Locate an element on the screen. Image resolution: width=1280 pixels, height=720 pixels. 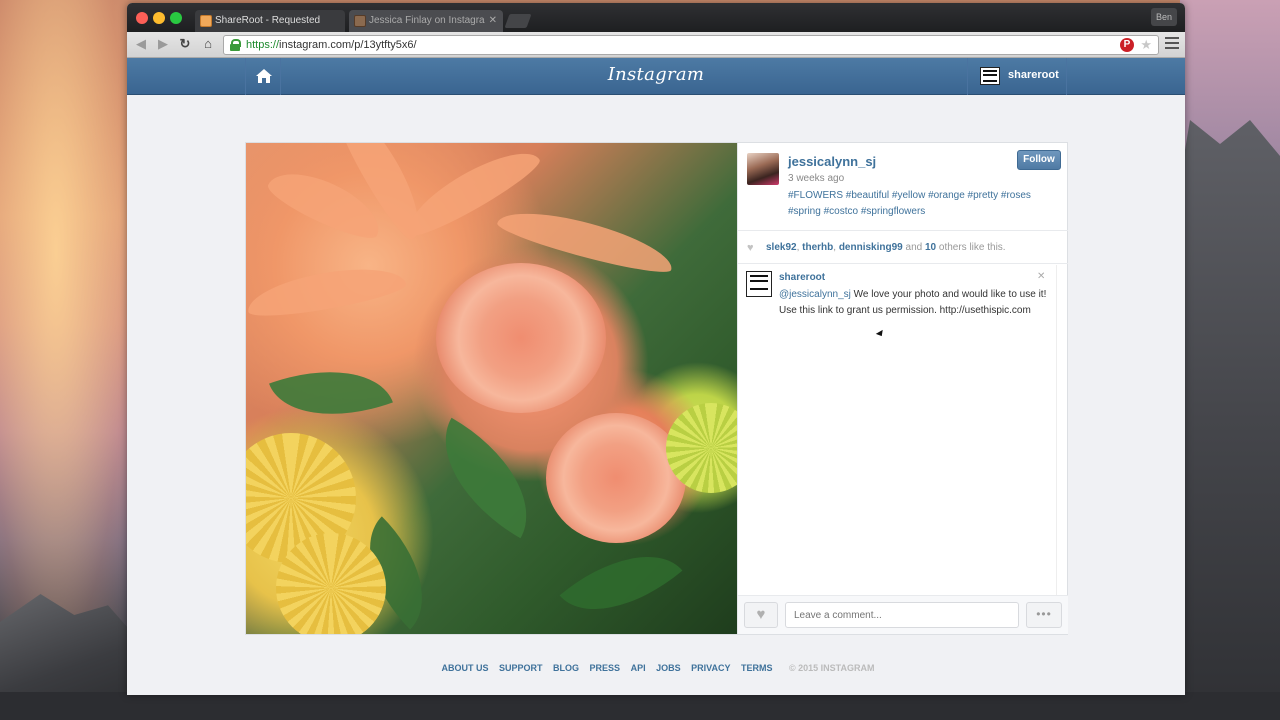
footer-link-press: PRESS is located at coordinates (605, 668).